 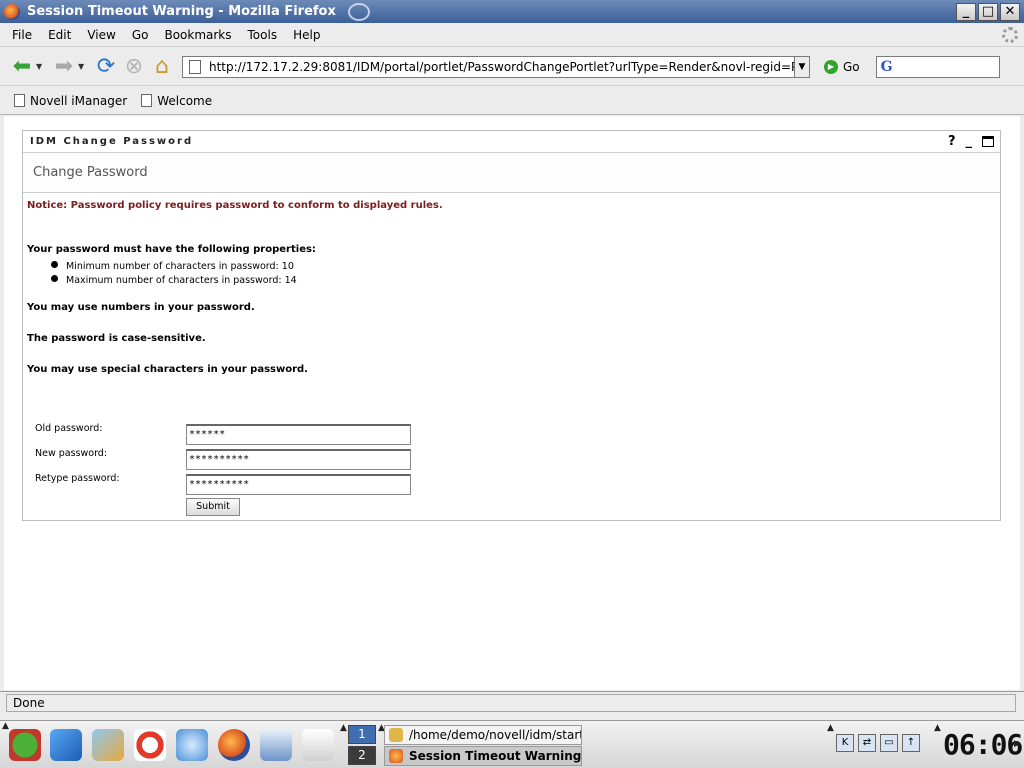 I want to click on kde-menu-icon, so click(x=25, y=745).